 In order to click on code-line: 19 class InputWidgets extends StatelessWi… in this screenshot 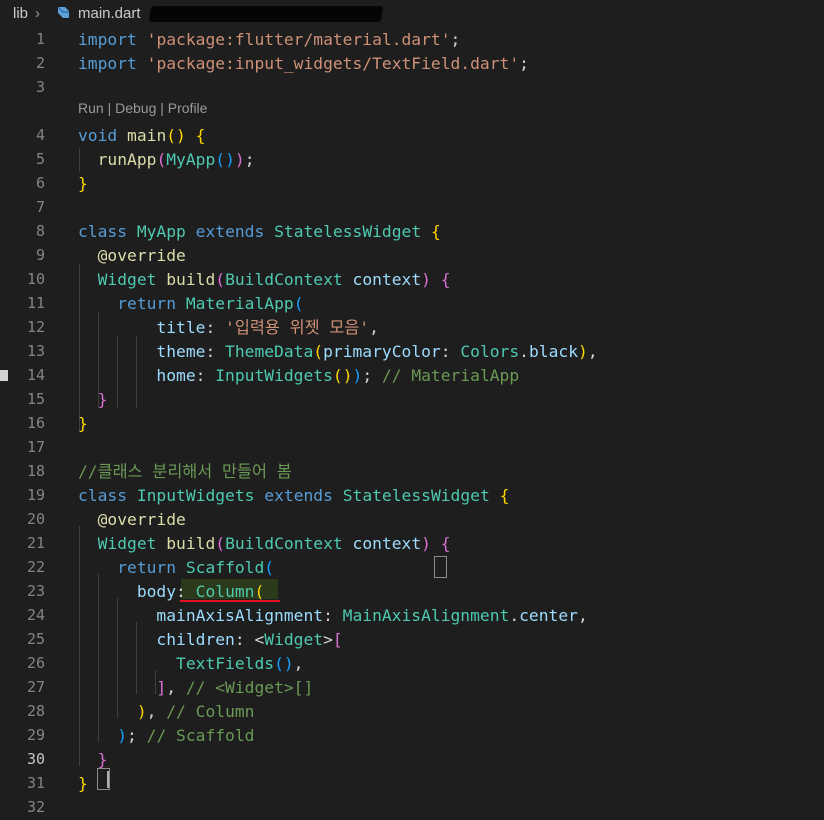, I will do `click(412, 496)`.